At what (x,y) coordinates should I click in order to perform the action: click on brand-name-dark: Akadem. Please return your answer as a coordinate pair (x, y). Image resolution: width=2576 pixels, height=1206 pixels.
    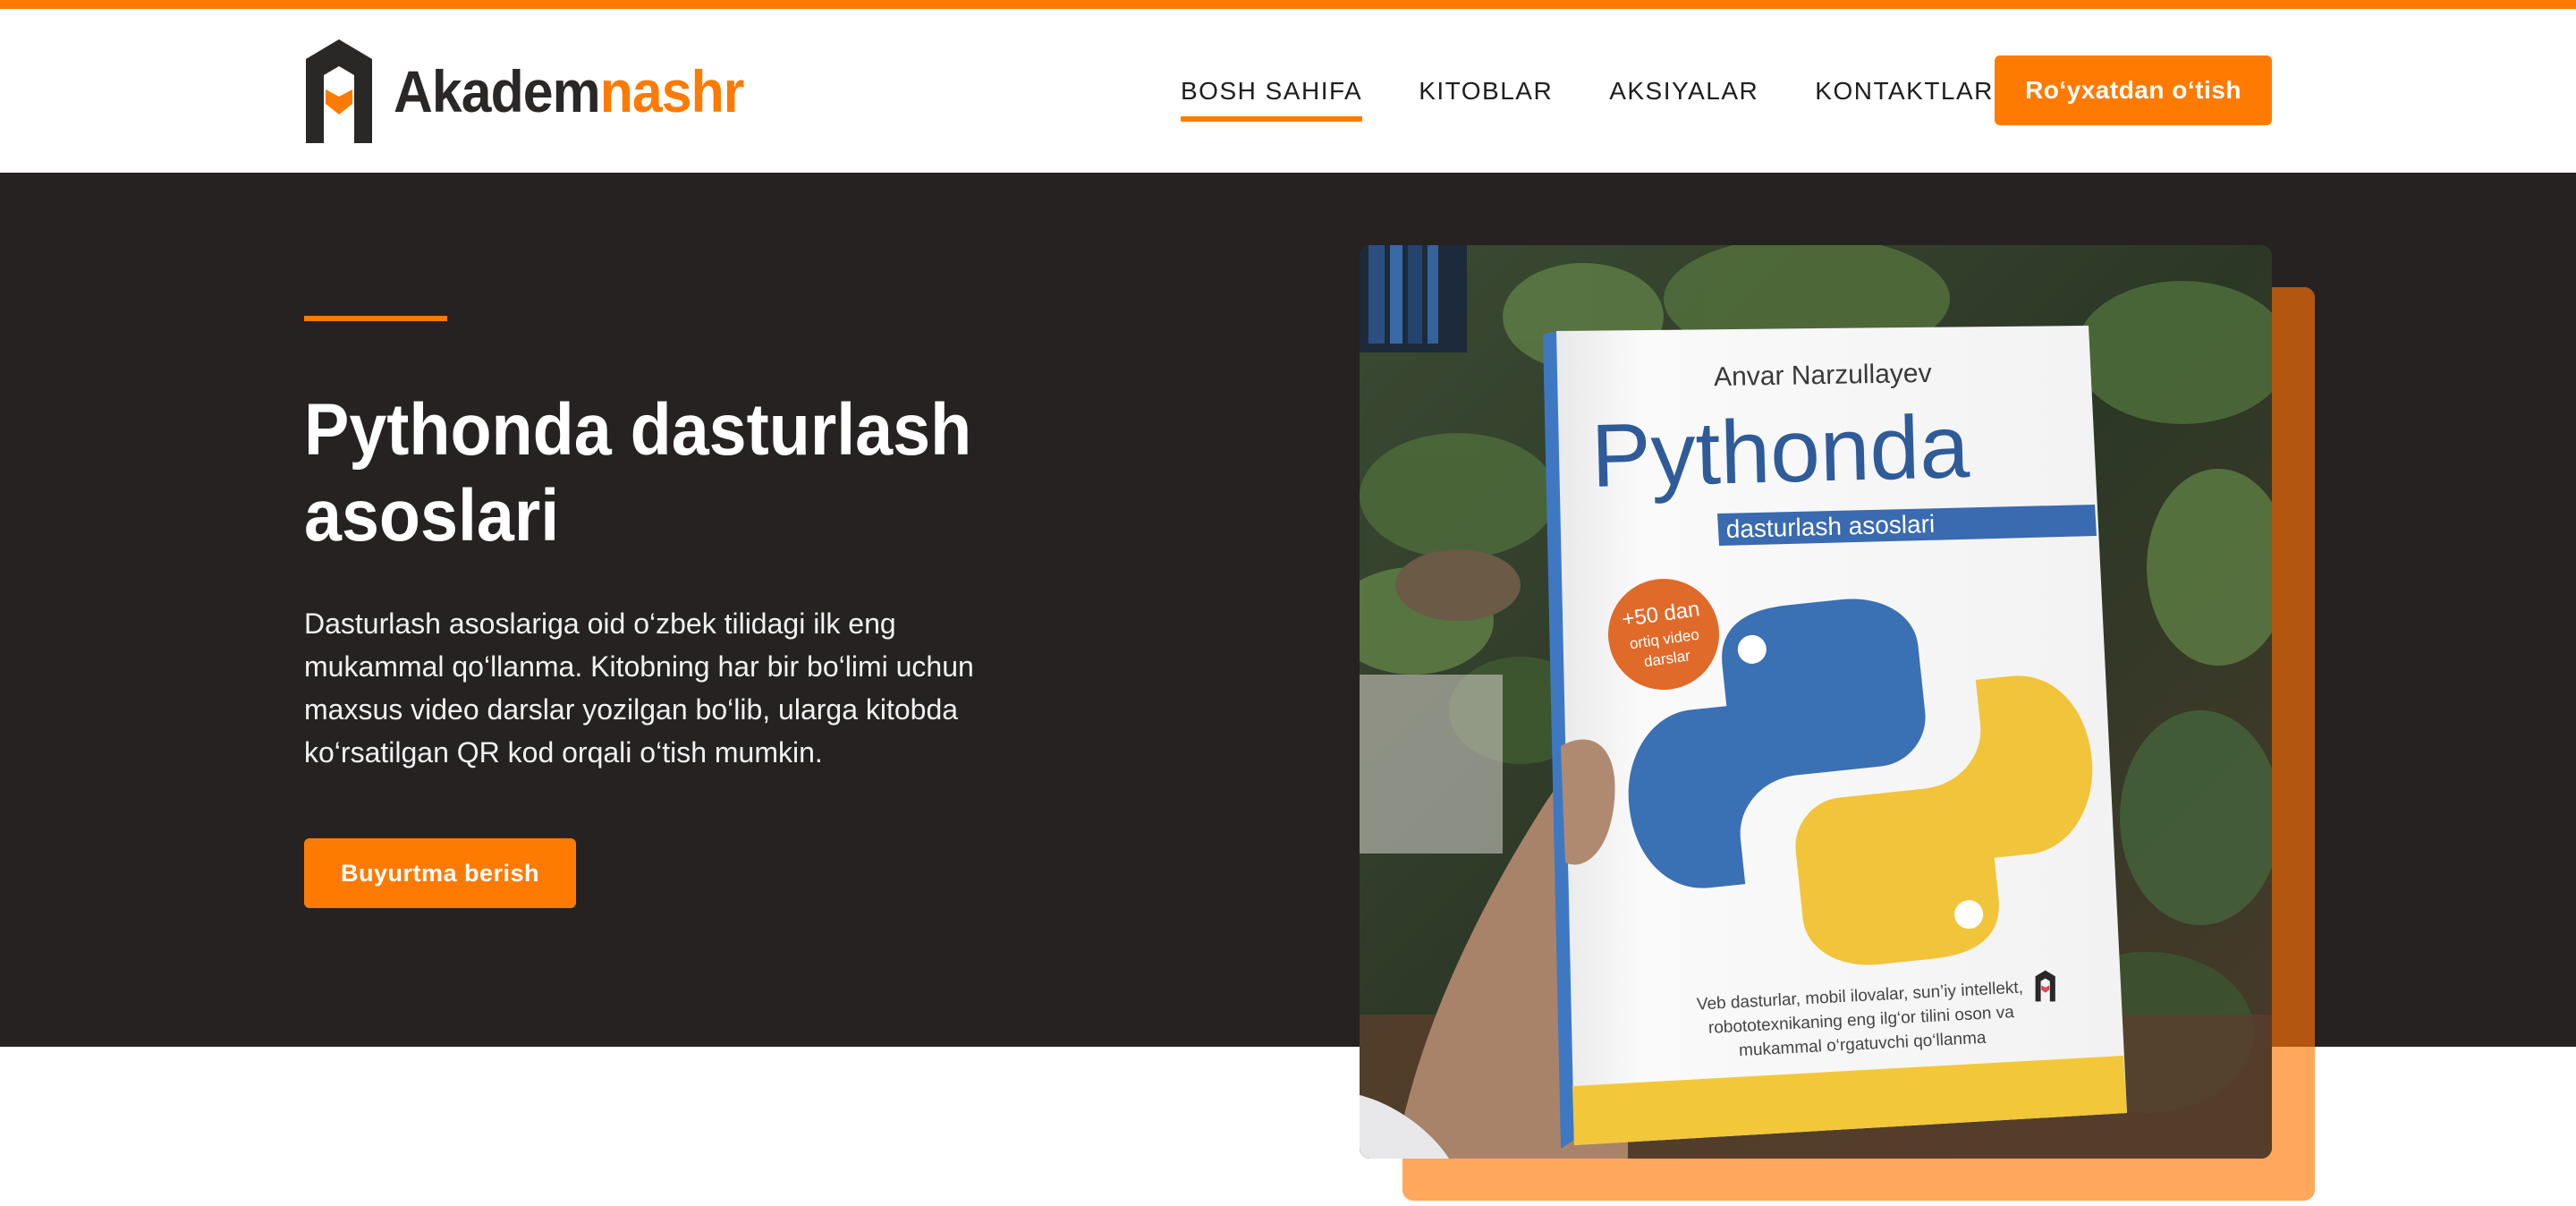
    Looking at the image, I should click on (497, 91).